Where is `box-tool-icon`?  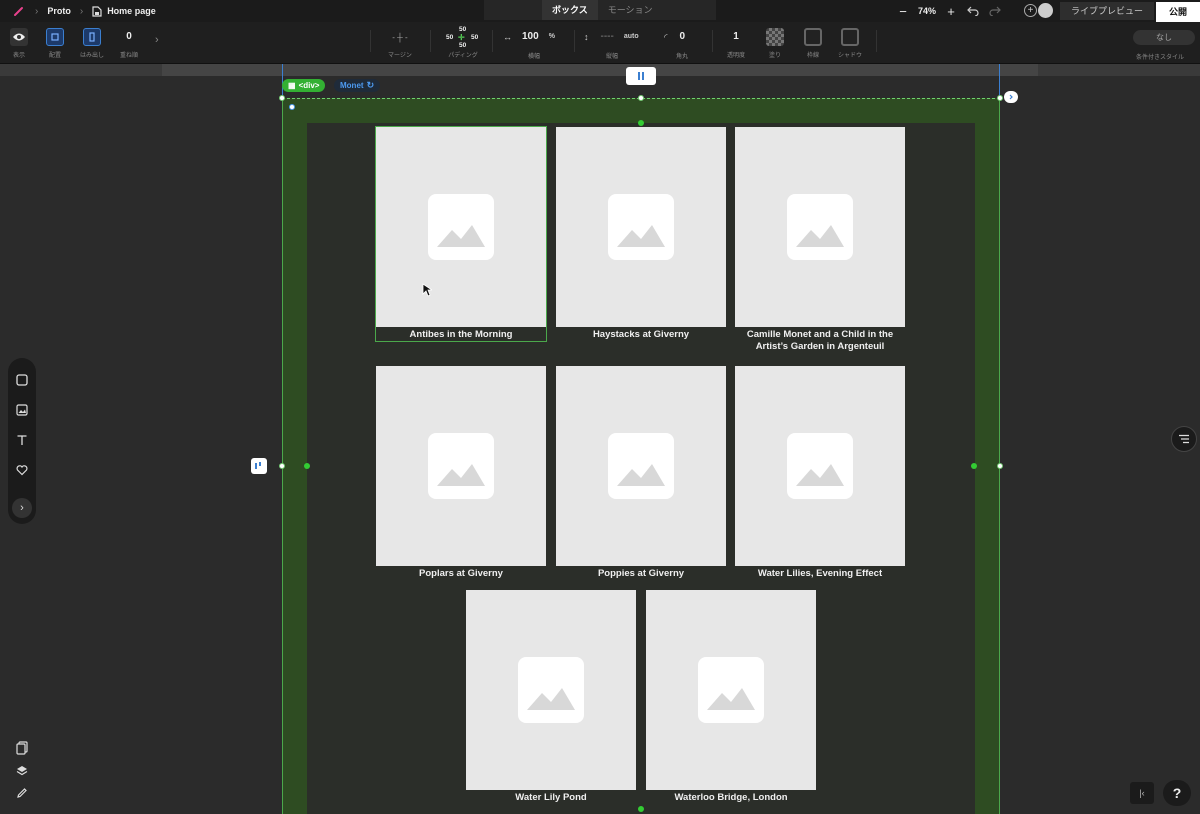 box-tool-icon is located at coordinates (22, 380).